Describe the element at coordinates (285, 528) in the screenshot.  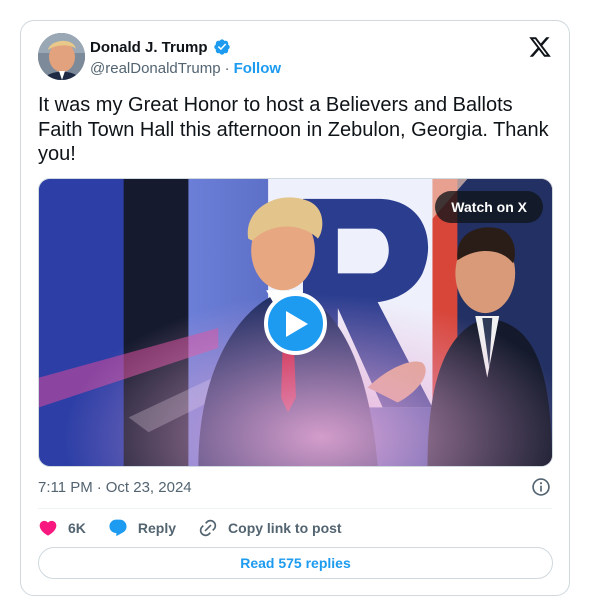
I see `copy-link-label: Copy link to post` at that location.